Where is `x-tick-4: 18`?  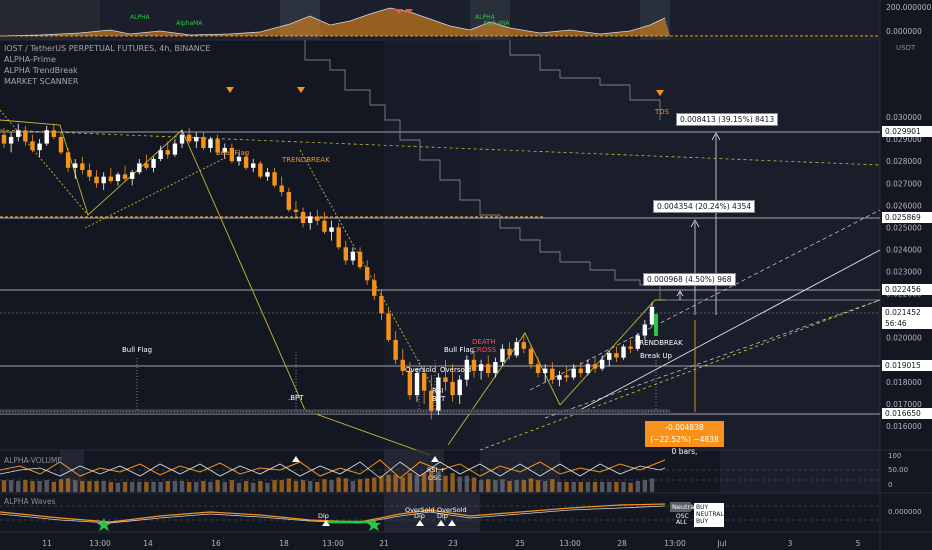 x-tick-4: 18 is located at coordinates (284, 543).